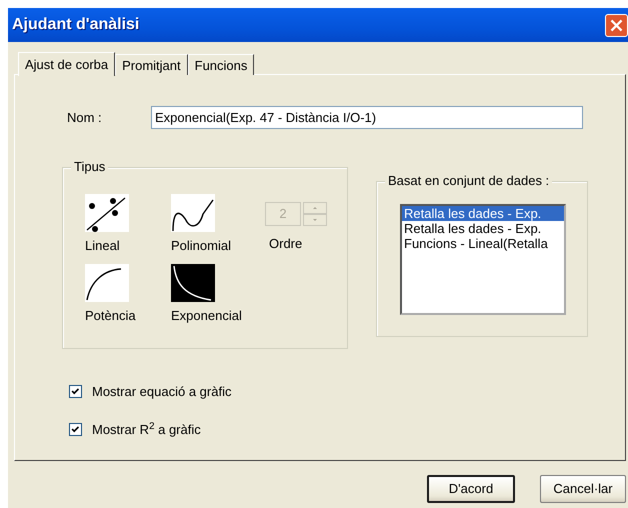  Describe the element at coordinates (85, 117) in the screenshot. I see `name-label: Nom :` at that location.